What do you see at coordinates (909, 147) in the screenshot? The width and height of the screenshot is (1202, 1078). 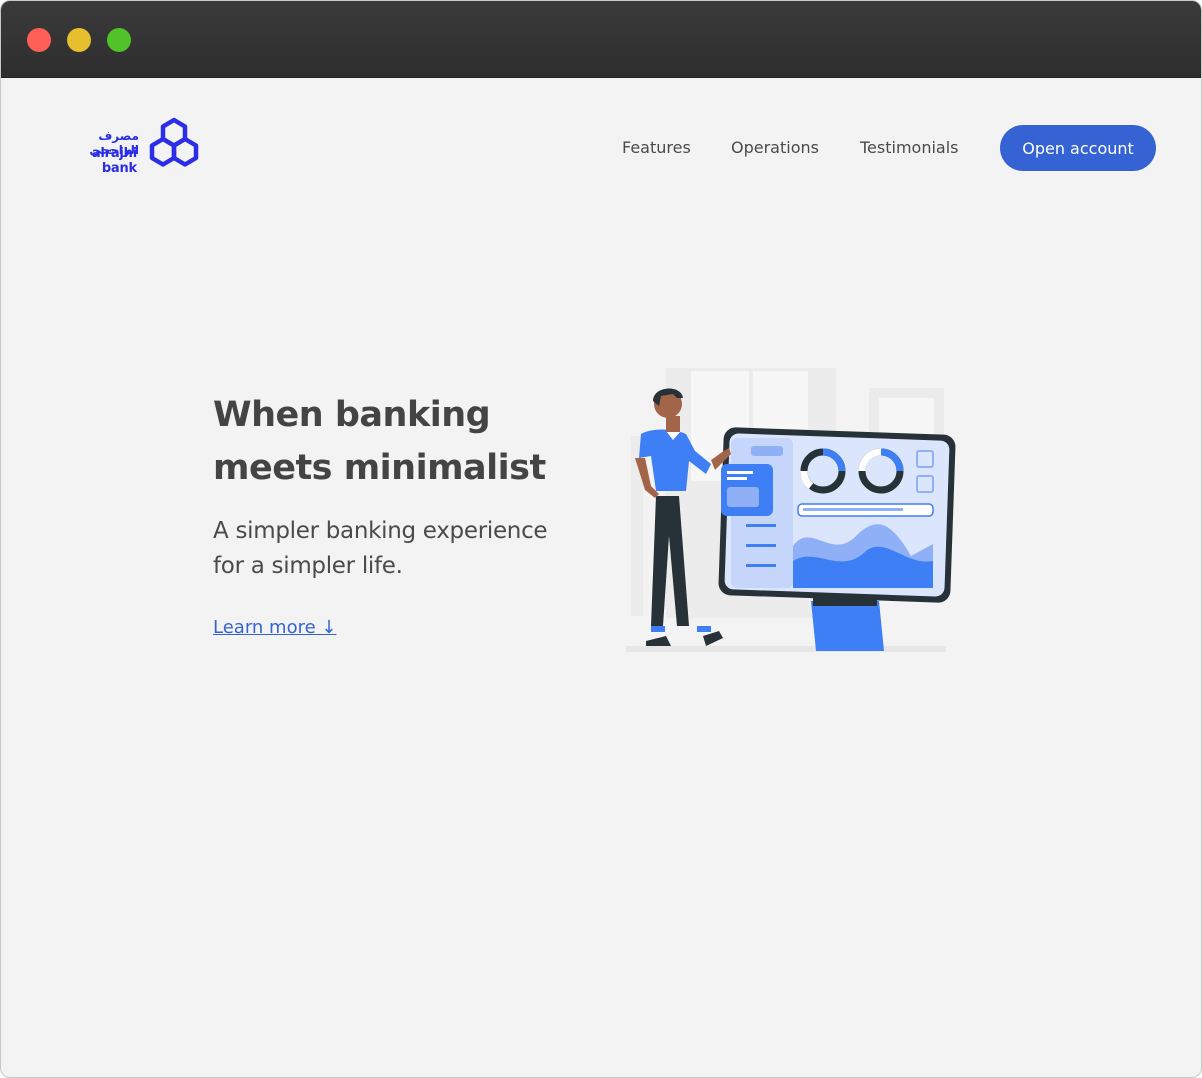 I see `nav-link-testimonials: Testimonials` at bounding box center [909, 147].